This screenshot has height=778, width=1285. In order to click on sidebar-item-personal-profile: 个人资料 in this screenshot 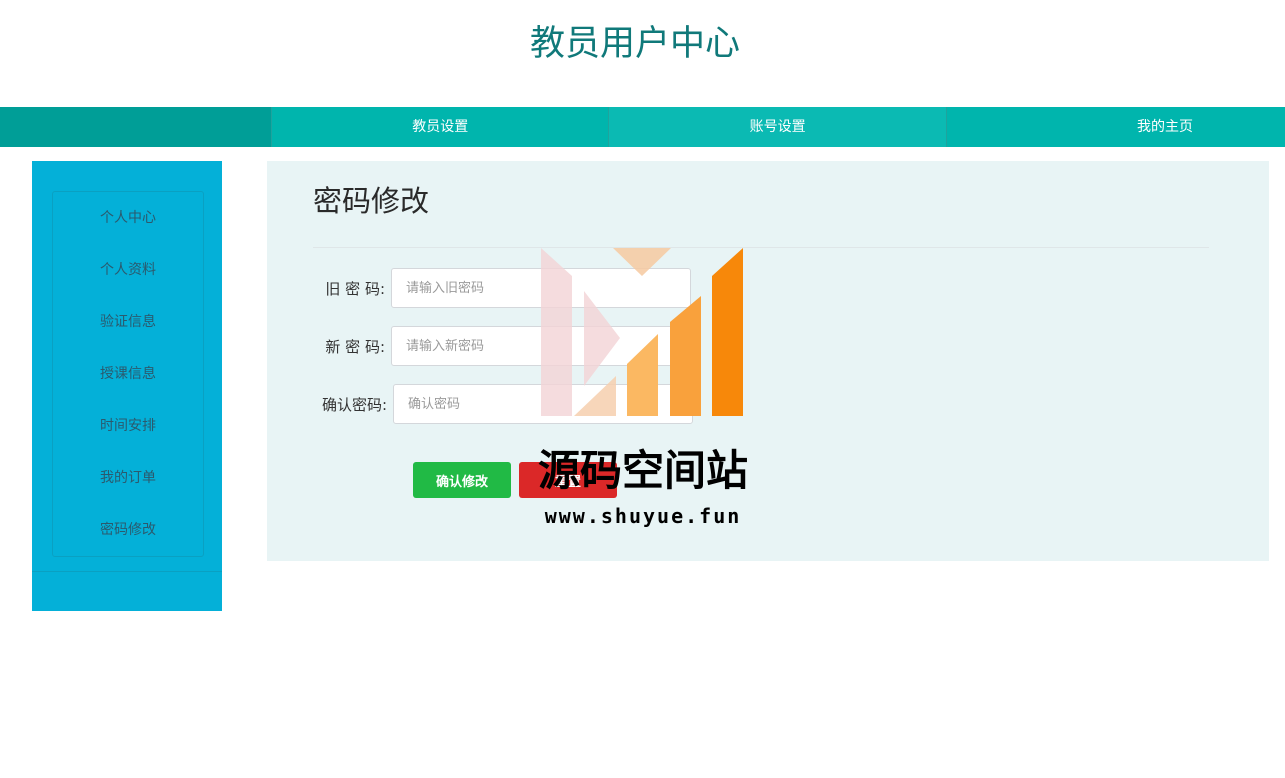, I will do `click(128, 270)`.